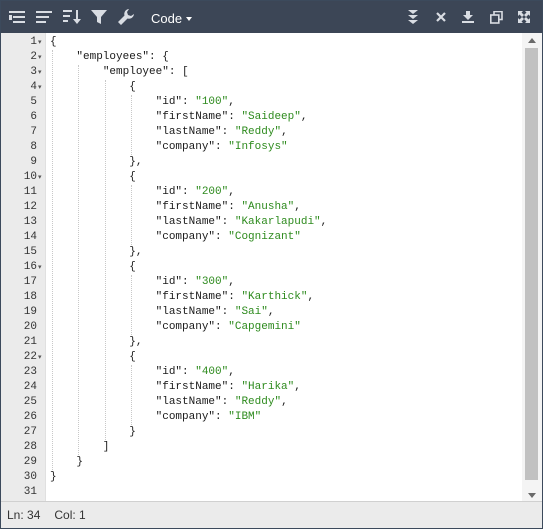  What do you see at coordinates (228, 327) in the screenshot?
I see `code-line: "company": "Capgemini"` at bounding box center [228, 327].